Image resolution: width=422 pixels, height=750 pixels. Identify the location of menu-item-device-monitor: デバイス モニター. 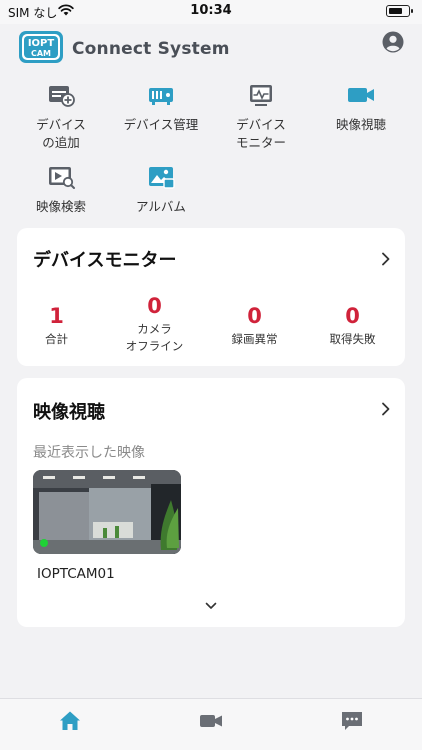
(261, 117).